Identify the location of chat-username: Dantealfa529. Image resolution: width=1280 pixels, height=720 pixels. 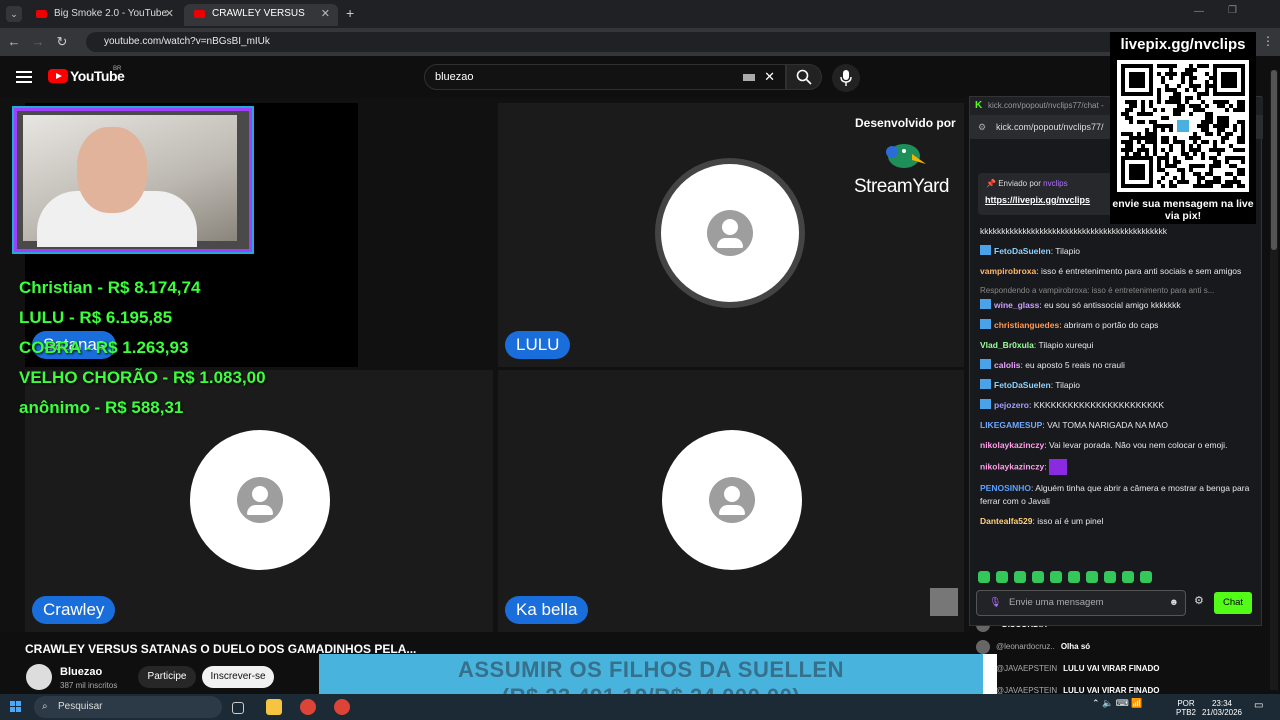
(1006, 521).